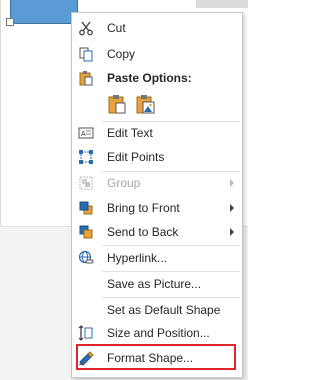  What do you see at coordinates (86, 54) in the screenshot?
I see `copy-icon` at bounding box center [86, 54].